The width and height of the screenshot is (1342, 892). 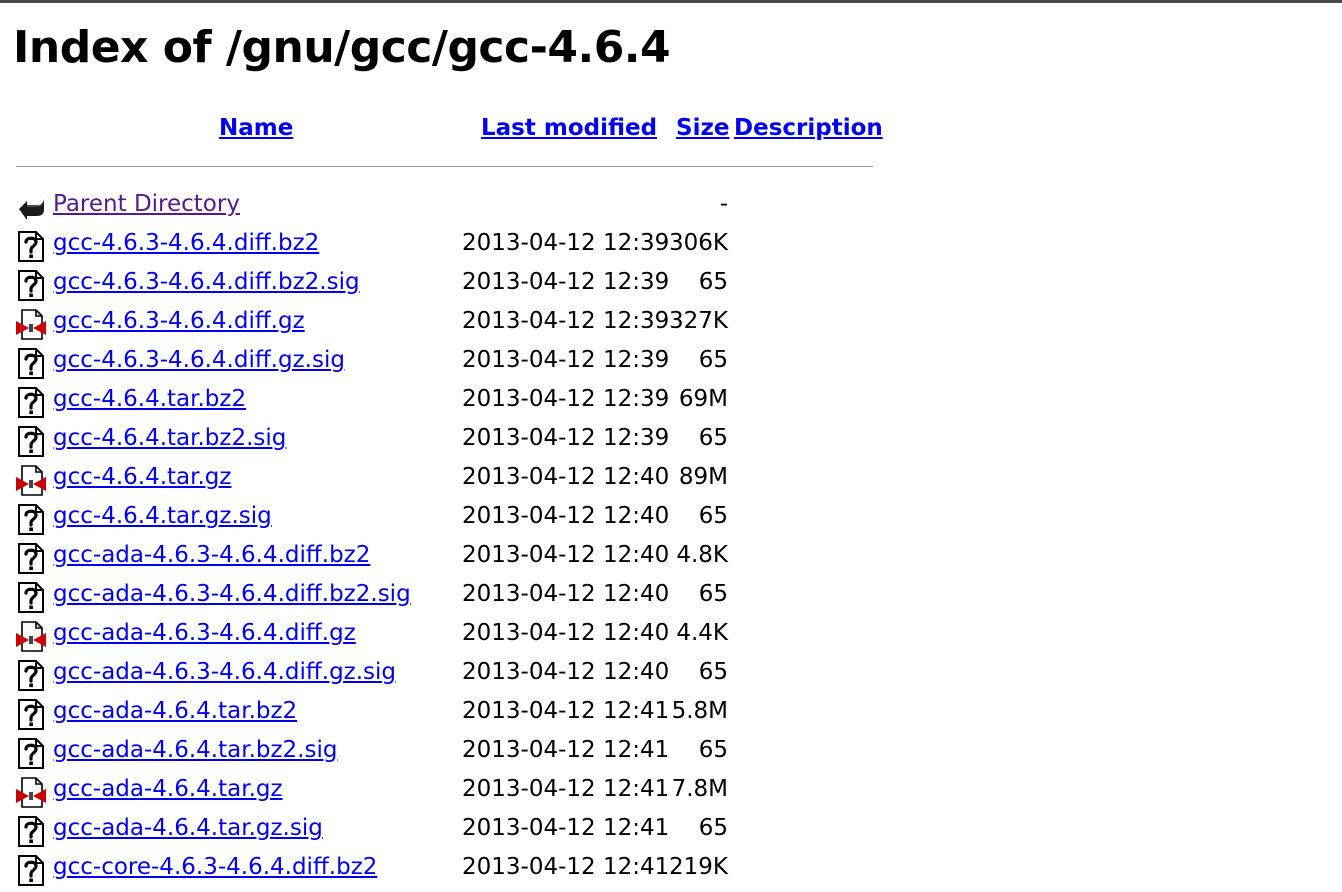 What do you see at coordinates (169, 438) in the screenshot?
I see `file-link: gcc-4.6.4.tar.bz2.sig` at bounding box center [169, 438].